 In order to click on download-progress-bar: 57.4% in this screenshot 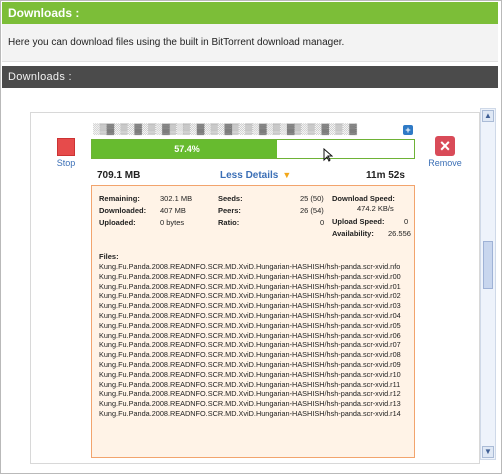, I will do `click(253, 149)`.